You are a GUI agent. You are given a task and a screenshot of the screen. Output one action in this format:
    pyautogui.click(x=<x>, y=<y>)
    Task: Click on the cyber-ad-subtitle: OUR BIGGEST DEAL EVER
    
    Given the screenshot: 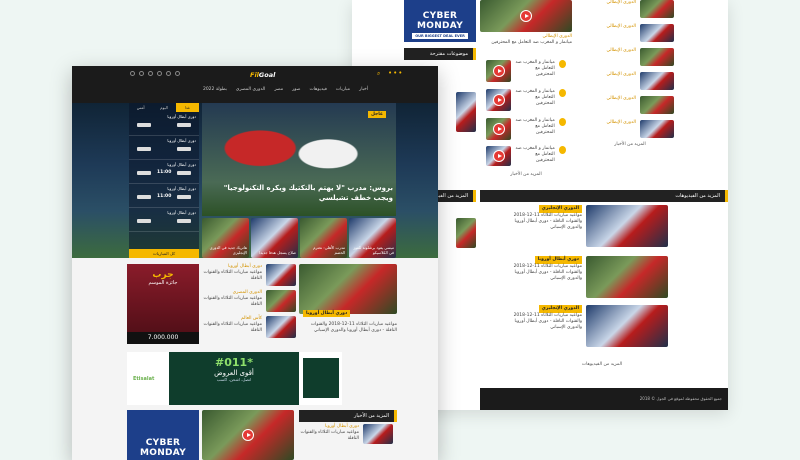 What is the action you would take?
    pyautogui.click(x=440, y=36)
    